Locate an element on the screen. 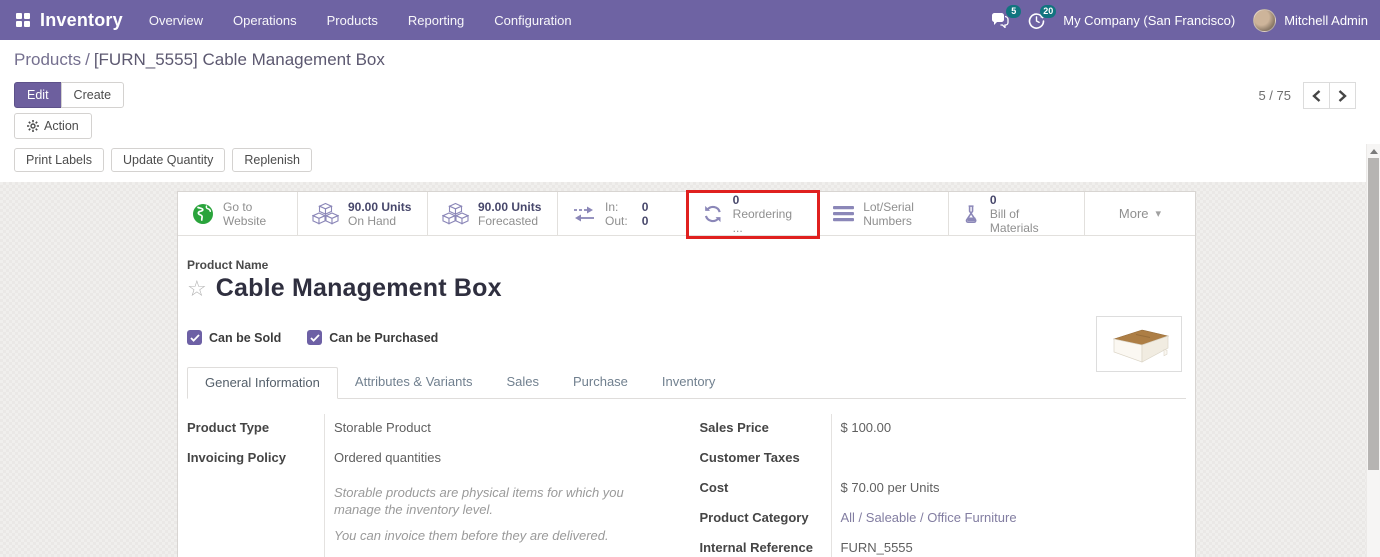 The width and height of the screenshot is (1380, 557). messages-badge: 5 is located at coordinates (1014, 11).